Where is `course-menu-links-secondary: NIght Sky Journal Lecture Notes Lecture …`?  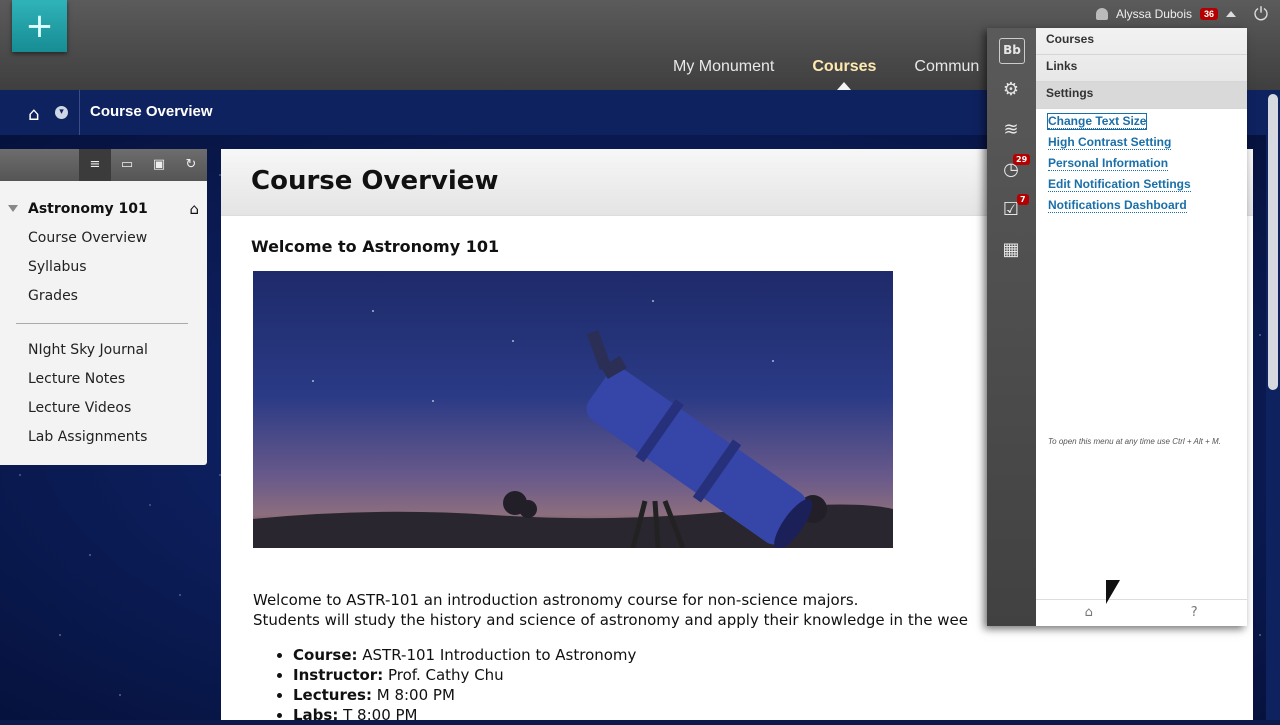 course-menu-links-secondary: NIght Sky Journal Lecture Notes Lecture … is located at coordinates (88, 399).